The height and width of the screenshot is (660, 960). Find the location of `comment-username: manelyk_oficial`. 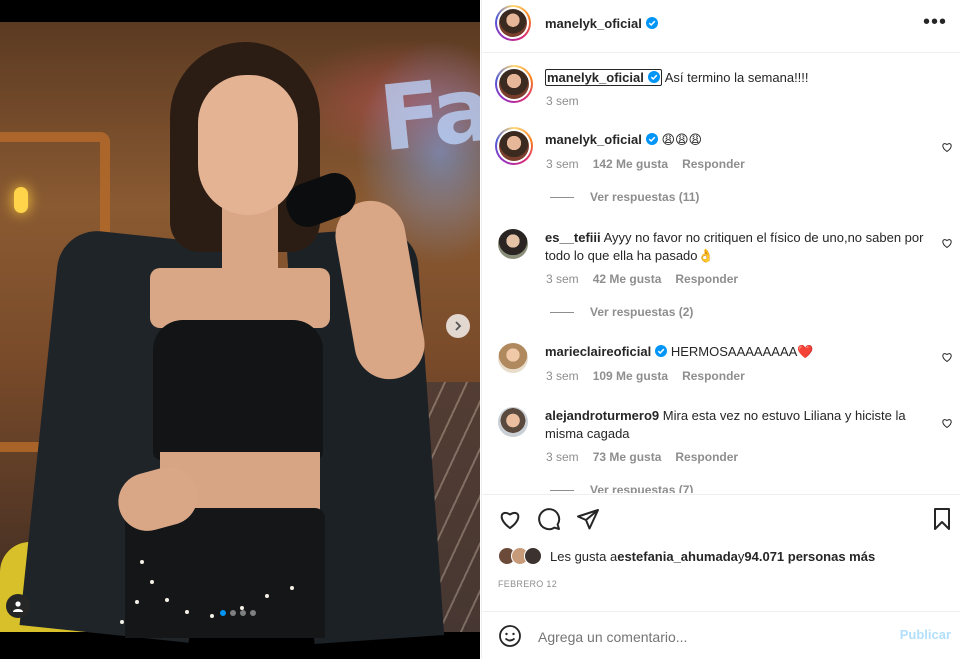

comment-username: manelyk_oficial is located at coordinates (593, 139).